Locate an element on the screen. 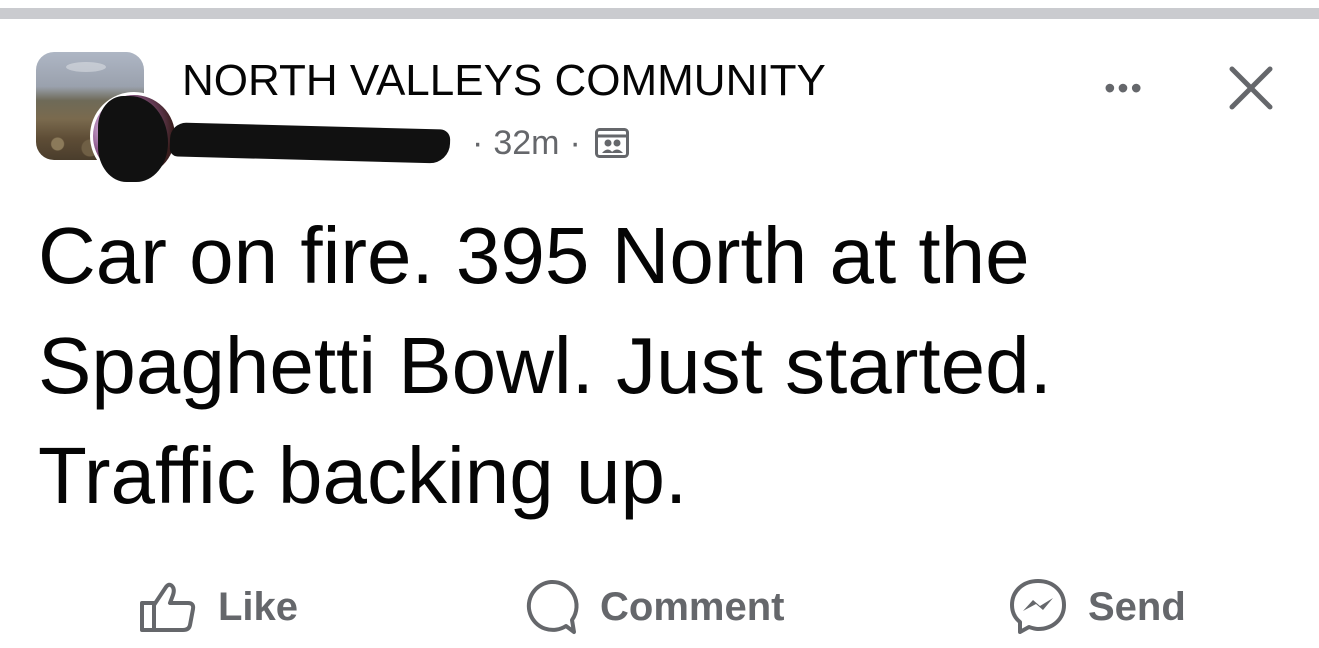  post-timestamp: 32m is located at coordinates (526, 143).